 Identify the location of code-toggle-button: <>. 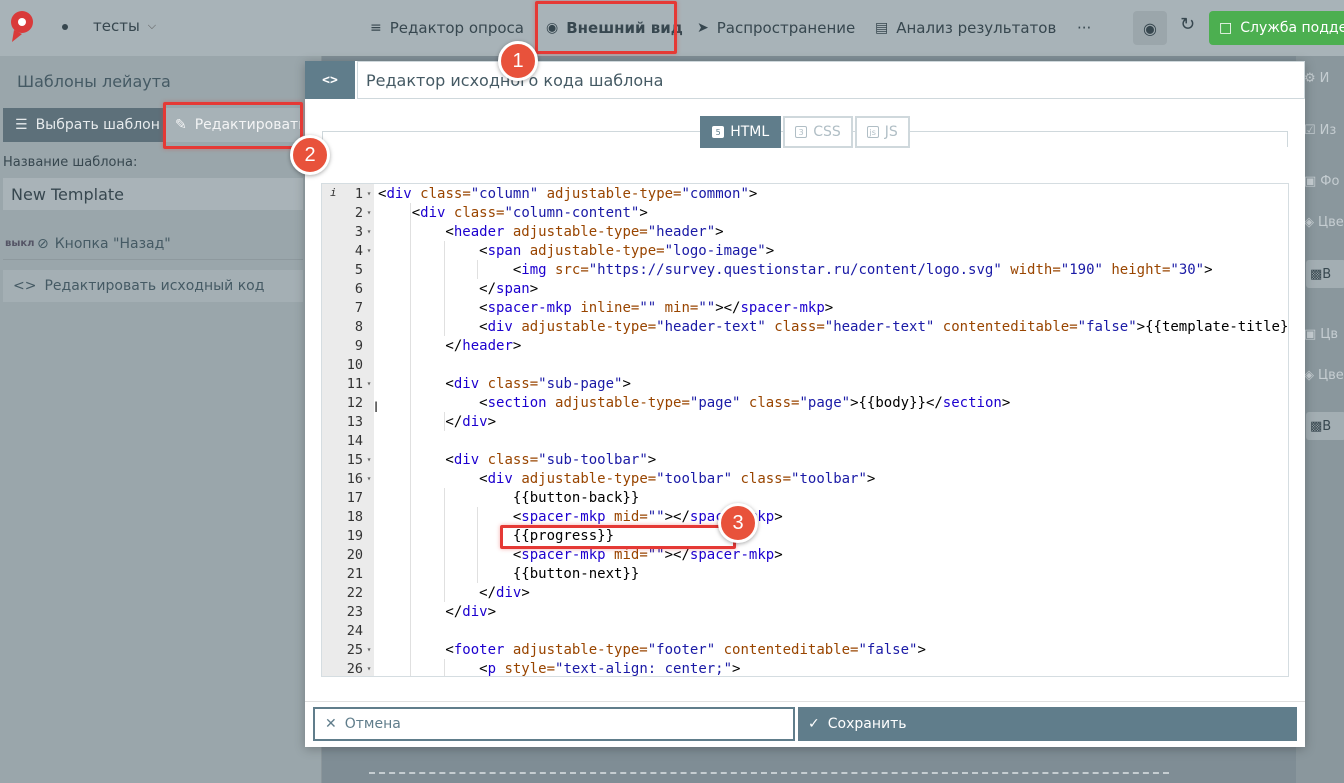
(330, 80).